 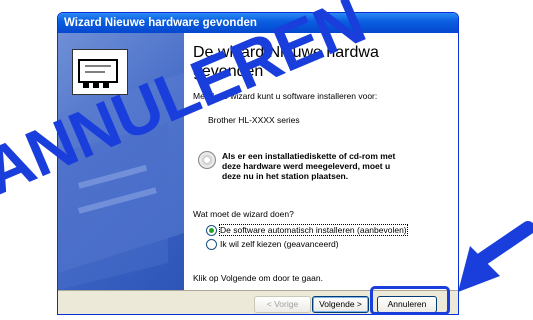 What do you see at coordinates (207, 160) in the screenshot?
I see `cd-rom-icon` at bounding box center [207, 160].